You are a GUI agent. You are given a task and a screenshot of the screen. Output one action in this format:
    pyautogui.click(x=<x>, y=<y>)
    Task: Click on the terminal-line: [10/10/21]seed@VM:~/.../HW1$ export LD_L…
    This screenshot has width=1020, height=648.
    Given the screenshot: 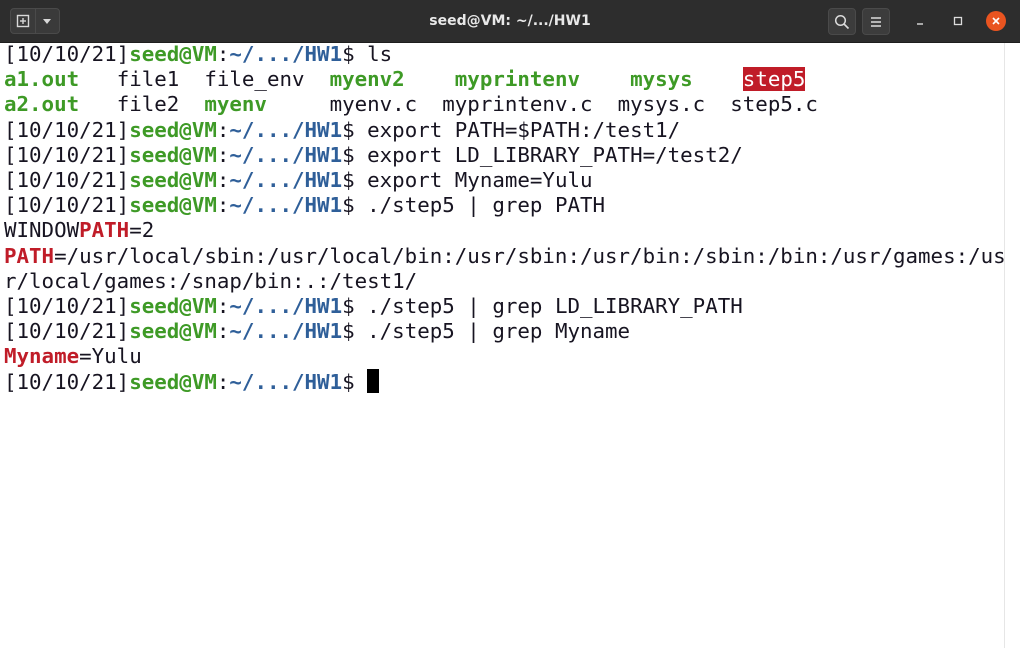 What is the action you would take?
    pyautogui.click(x=504, y=155)
    